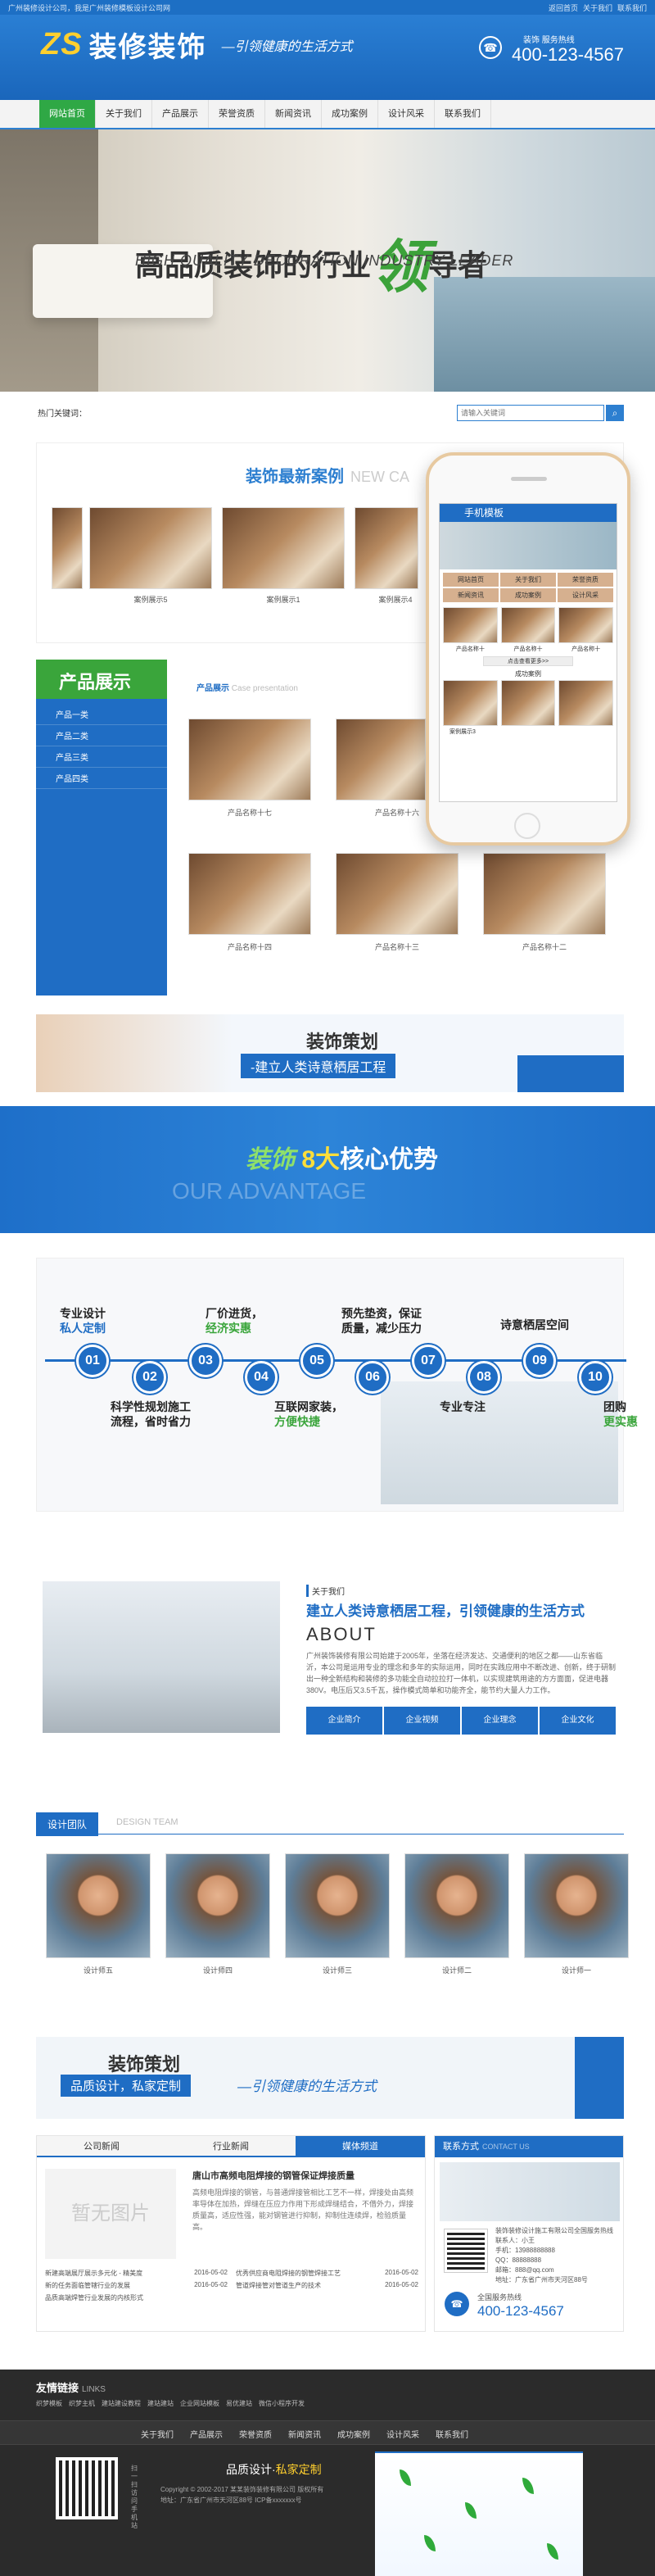  What do you see at coordinates (452, 2434) in the screenshot?
I see `footer-nav-item: 联系我们` at bounding box center [452, 2434].